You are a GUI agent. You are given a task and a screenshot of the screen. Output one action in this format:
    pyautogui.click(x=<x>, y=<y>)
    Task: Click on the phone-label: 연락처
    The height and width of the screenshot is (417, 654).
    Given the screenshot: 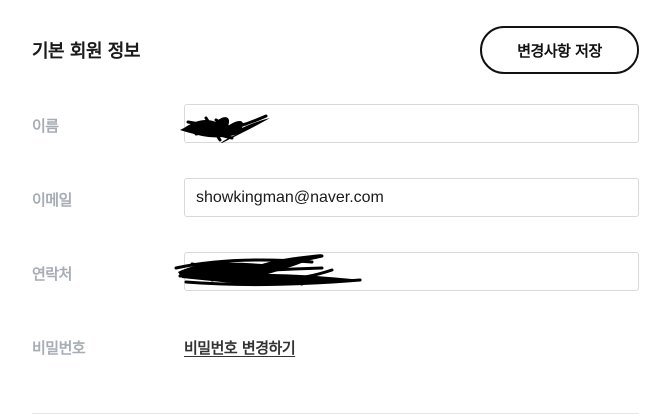 What is the action you would take?
    pyautogui.click(x=52, y=274)
    